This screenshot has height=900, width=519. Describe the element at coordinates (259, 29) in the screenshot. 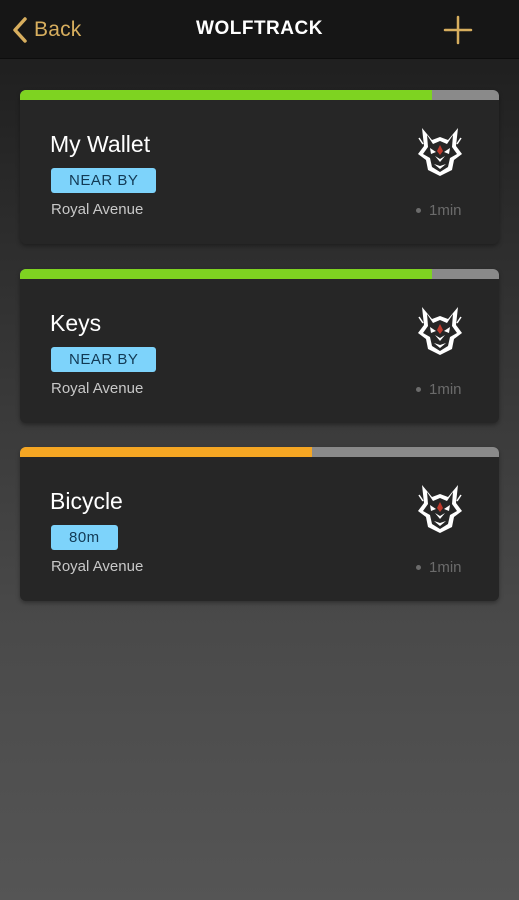

I see `navigation-bar: Back WOLFTRACK` at that location.